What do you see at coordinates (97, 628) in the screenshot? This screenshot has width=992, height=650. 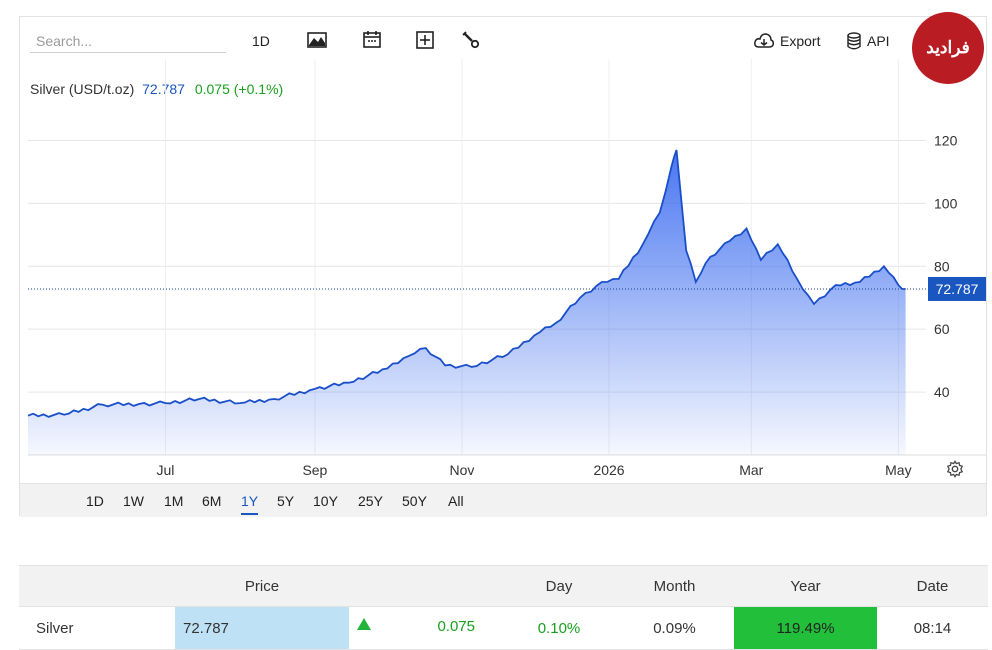 I see `cell-name: Silver` at bounding box center [97, 628].